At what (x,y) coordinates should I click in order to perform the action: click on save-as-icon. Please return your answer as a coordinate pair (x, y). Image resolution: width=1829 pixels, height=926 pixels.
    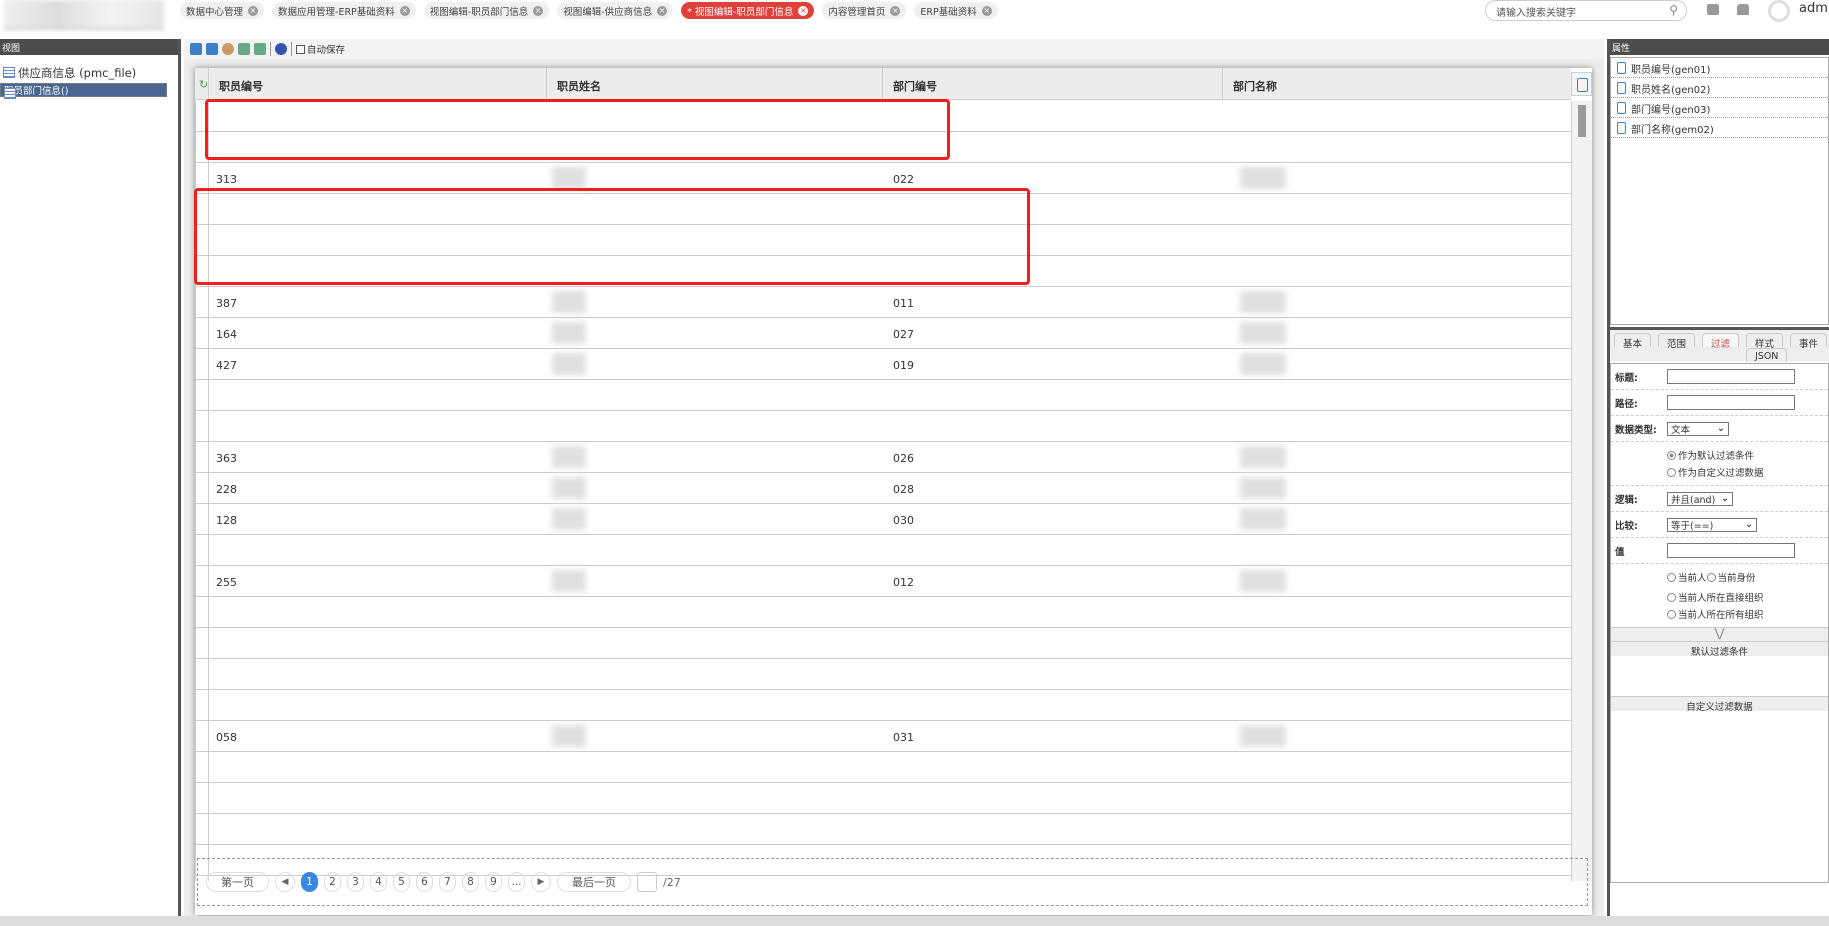
    Looking at the image, I should click on (212, 49).